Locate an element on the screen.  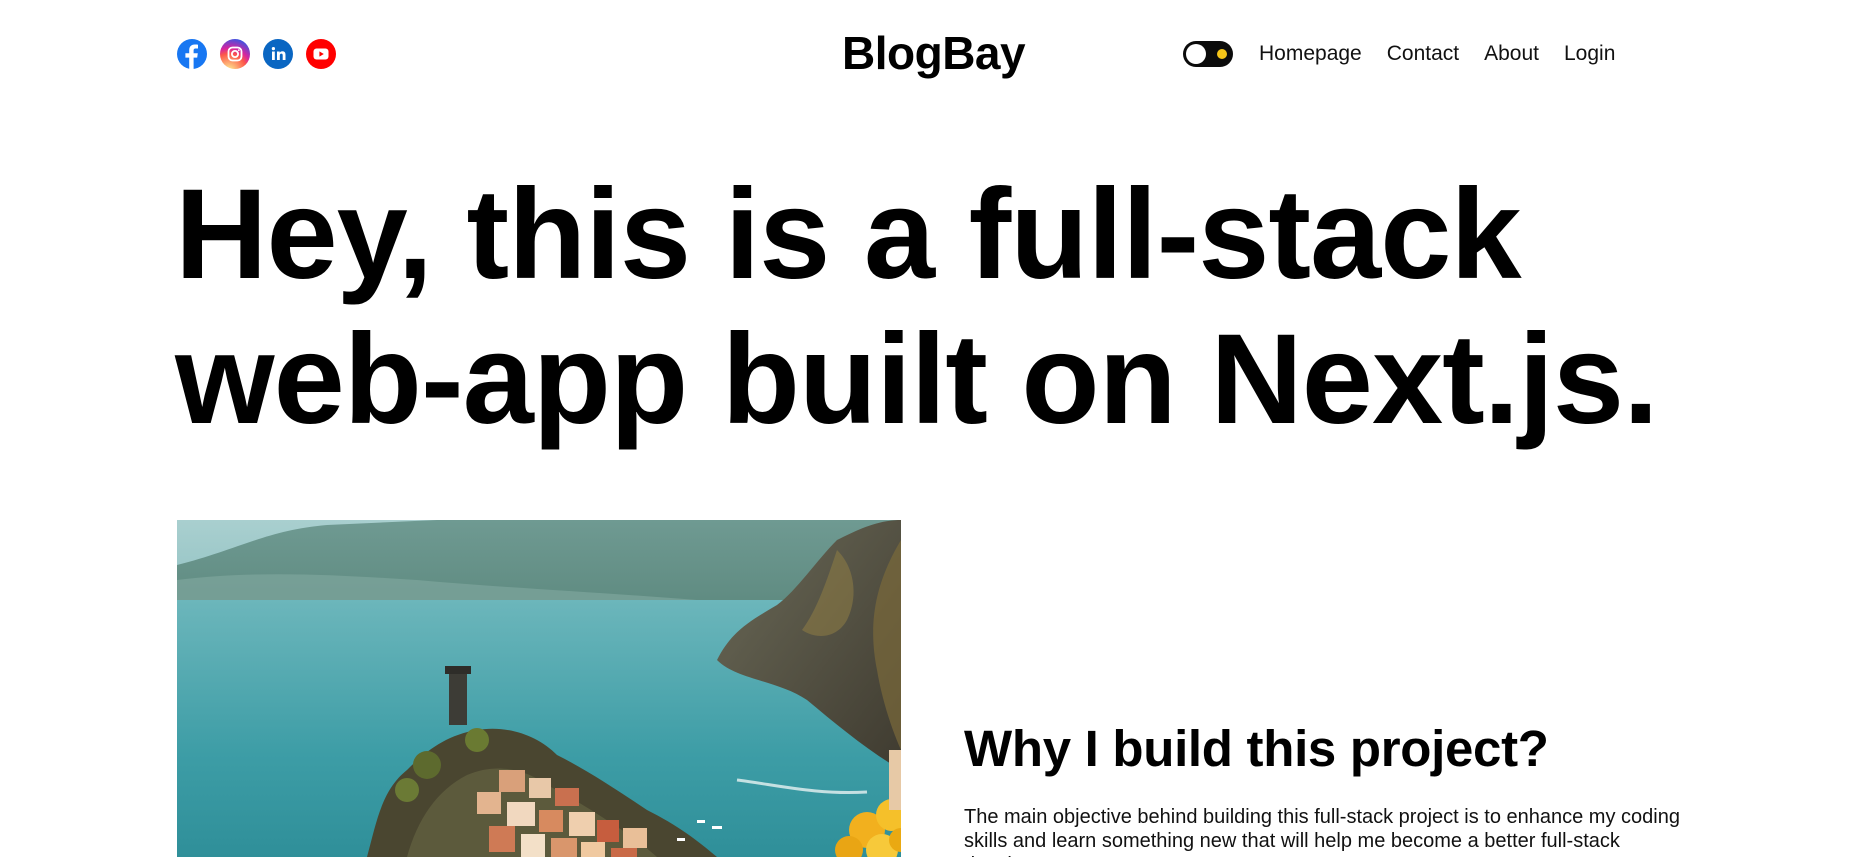
hero-title-line-1: Hey, this is a full-stack is located at coordinates (848, 234).